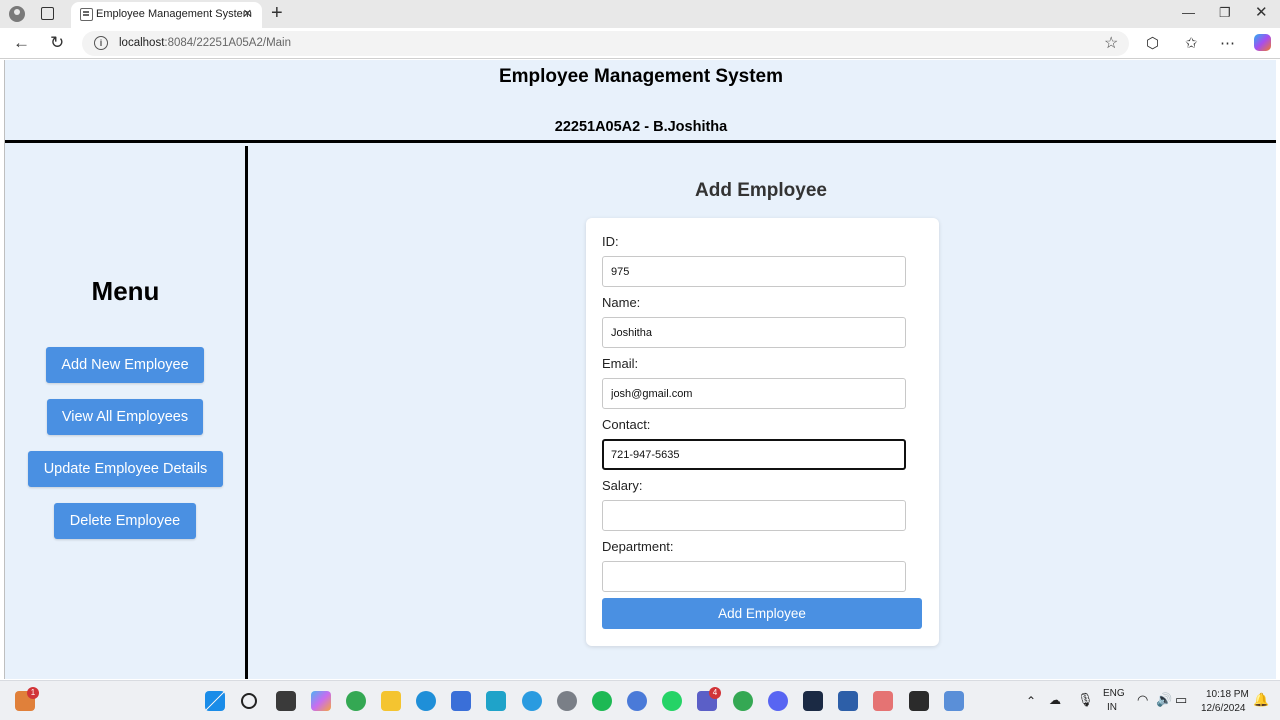 The width and height of the screenshot is (1280, 720). I want to click on security-icon, so click(848, 701).